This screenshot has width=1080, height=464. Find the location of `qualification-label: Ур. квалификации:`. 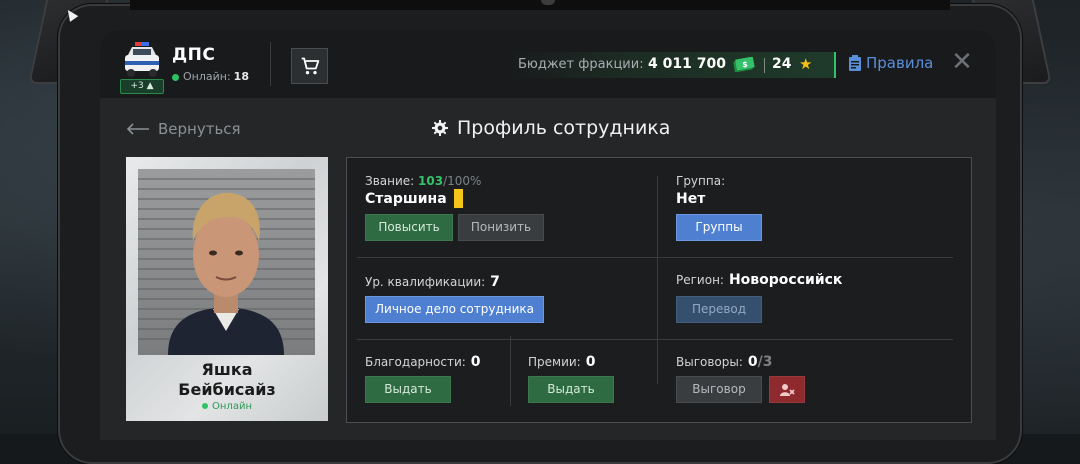

qualification-label: Ур. квалификации: is located at coordinates (425, 282).